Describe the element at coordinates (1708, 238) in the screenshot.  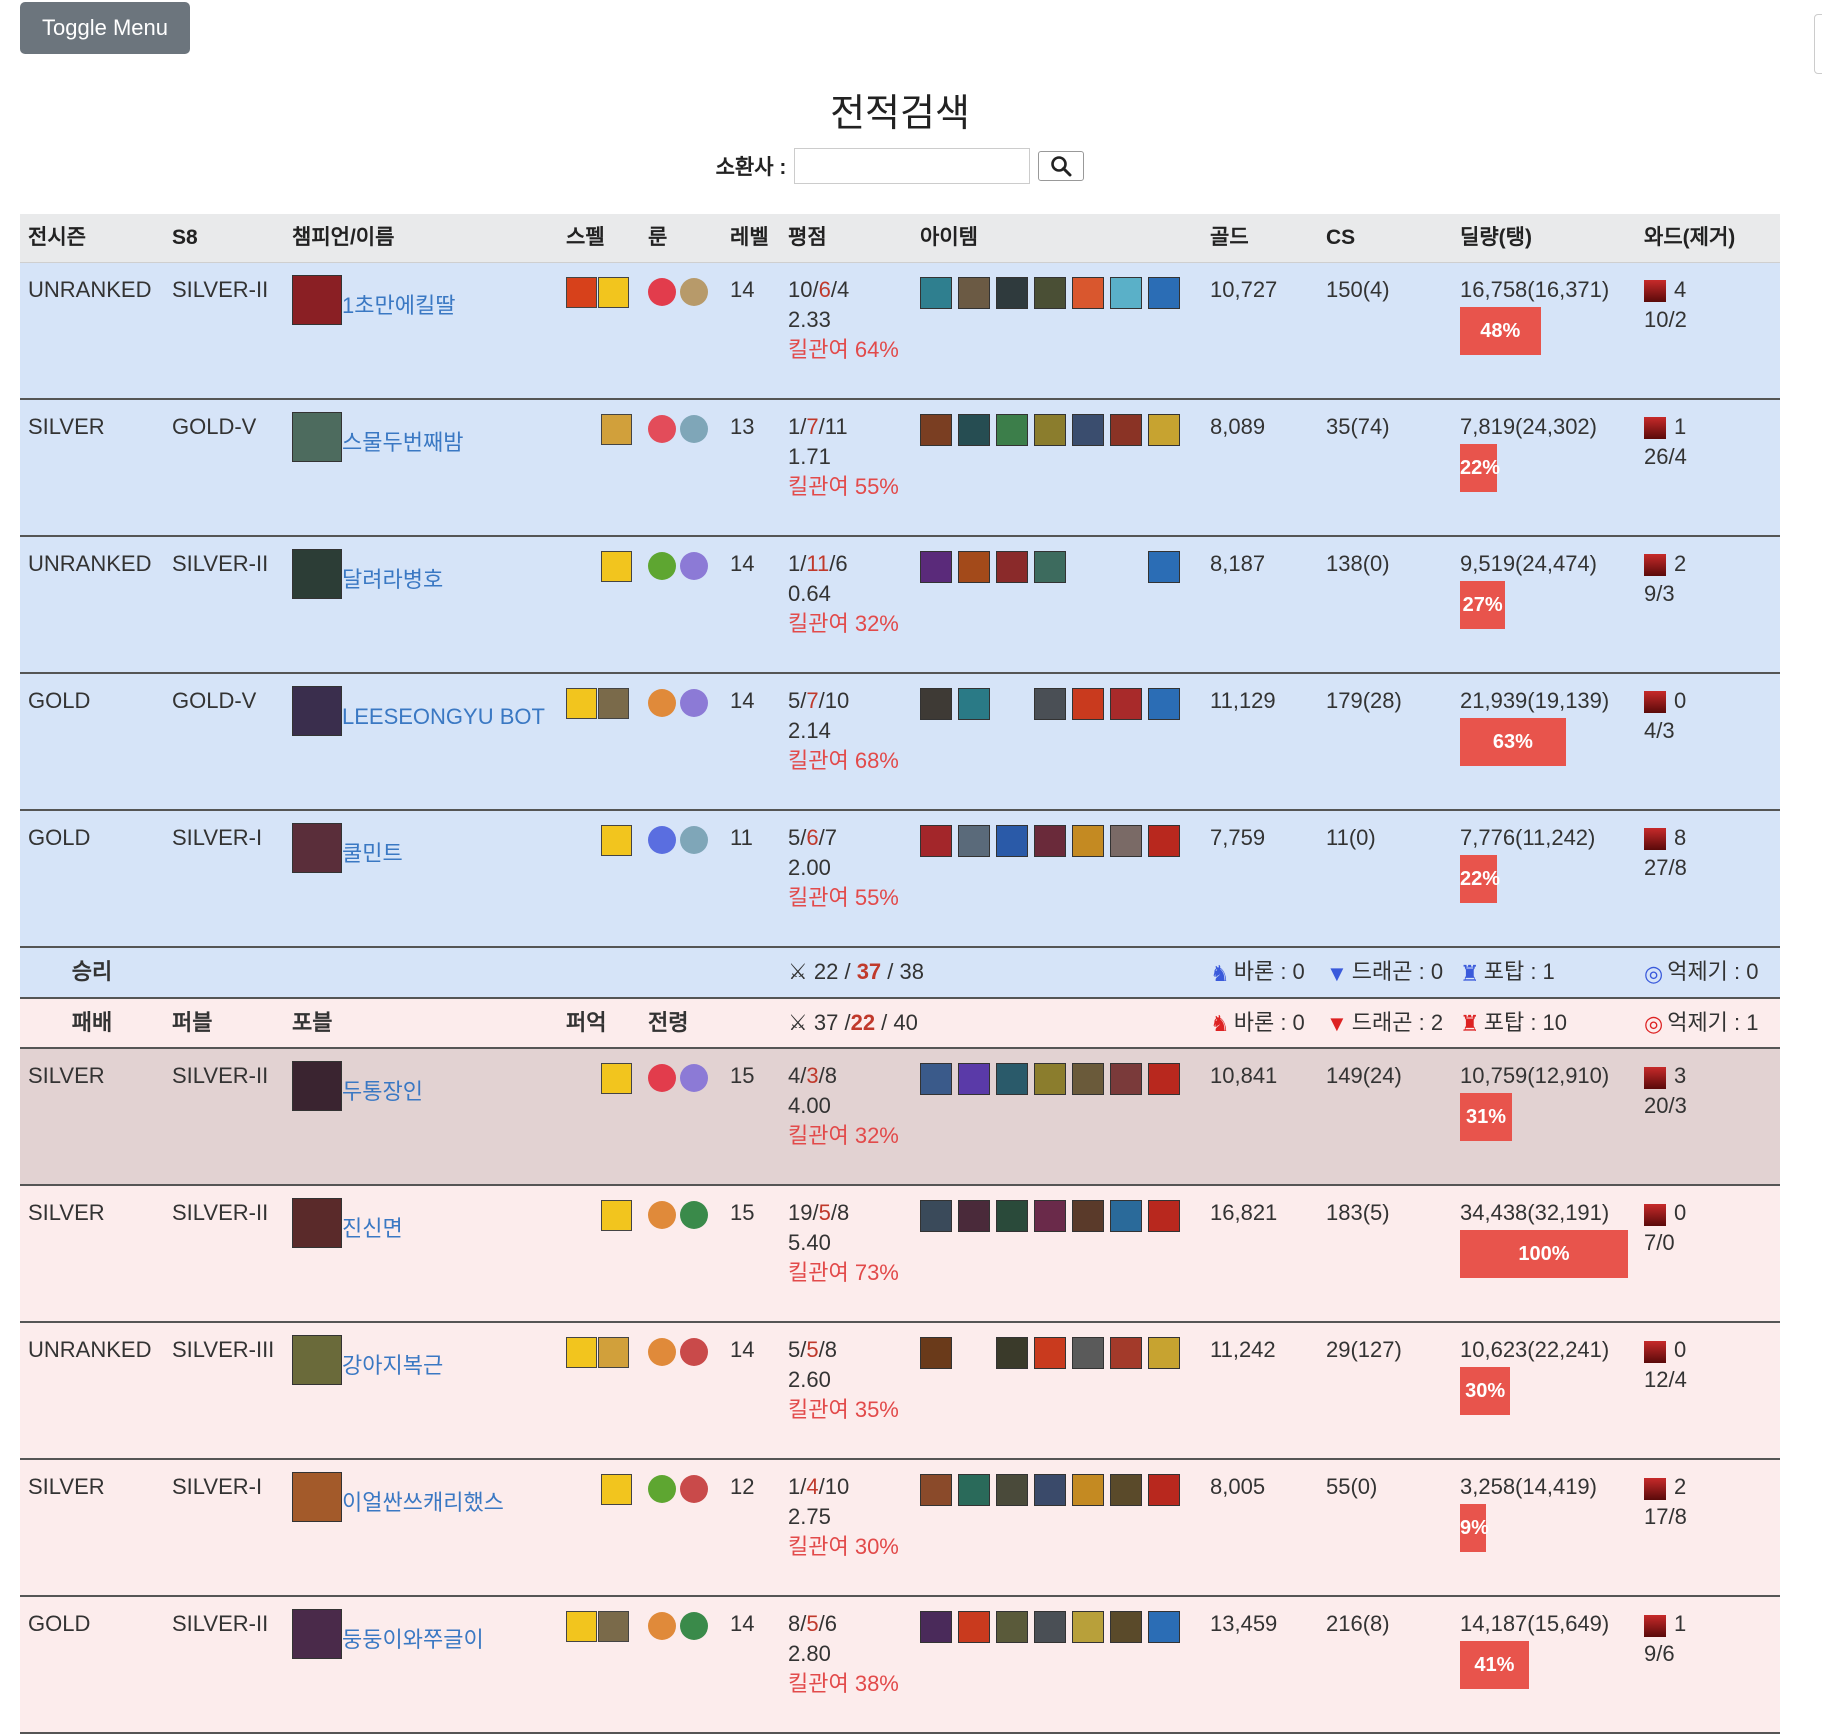
I see `column-header: 와드(제거)` at that location.